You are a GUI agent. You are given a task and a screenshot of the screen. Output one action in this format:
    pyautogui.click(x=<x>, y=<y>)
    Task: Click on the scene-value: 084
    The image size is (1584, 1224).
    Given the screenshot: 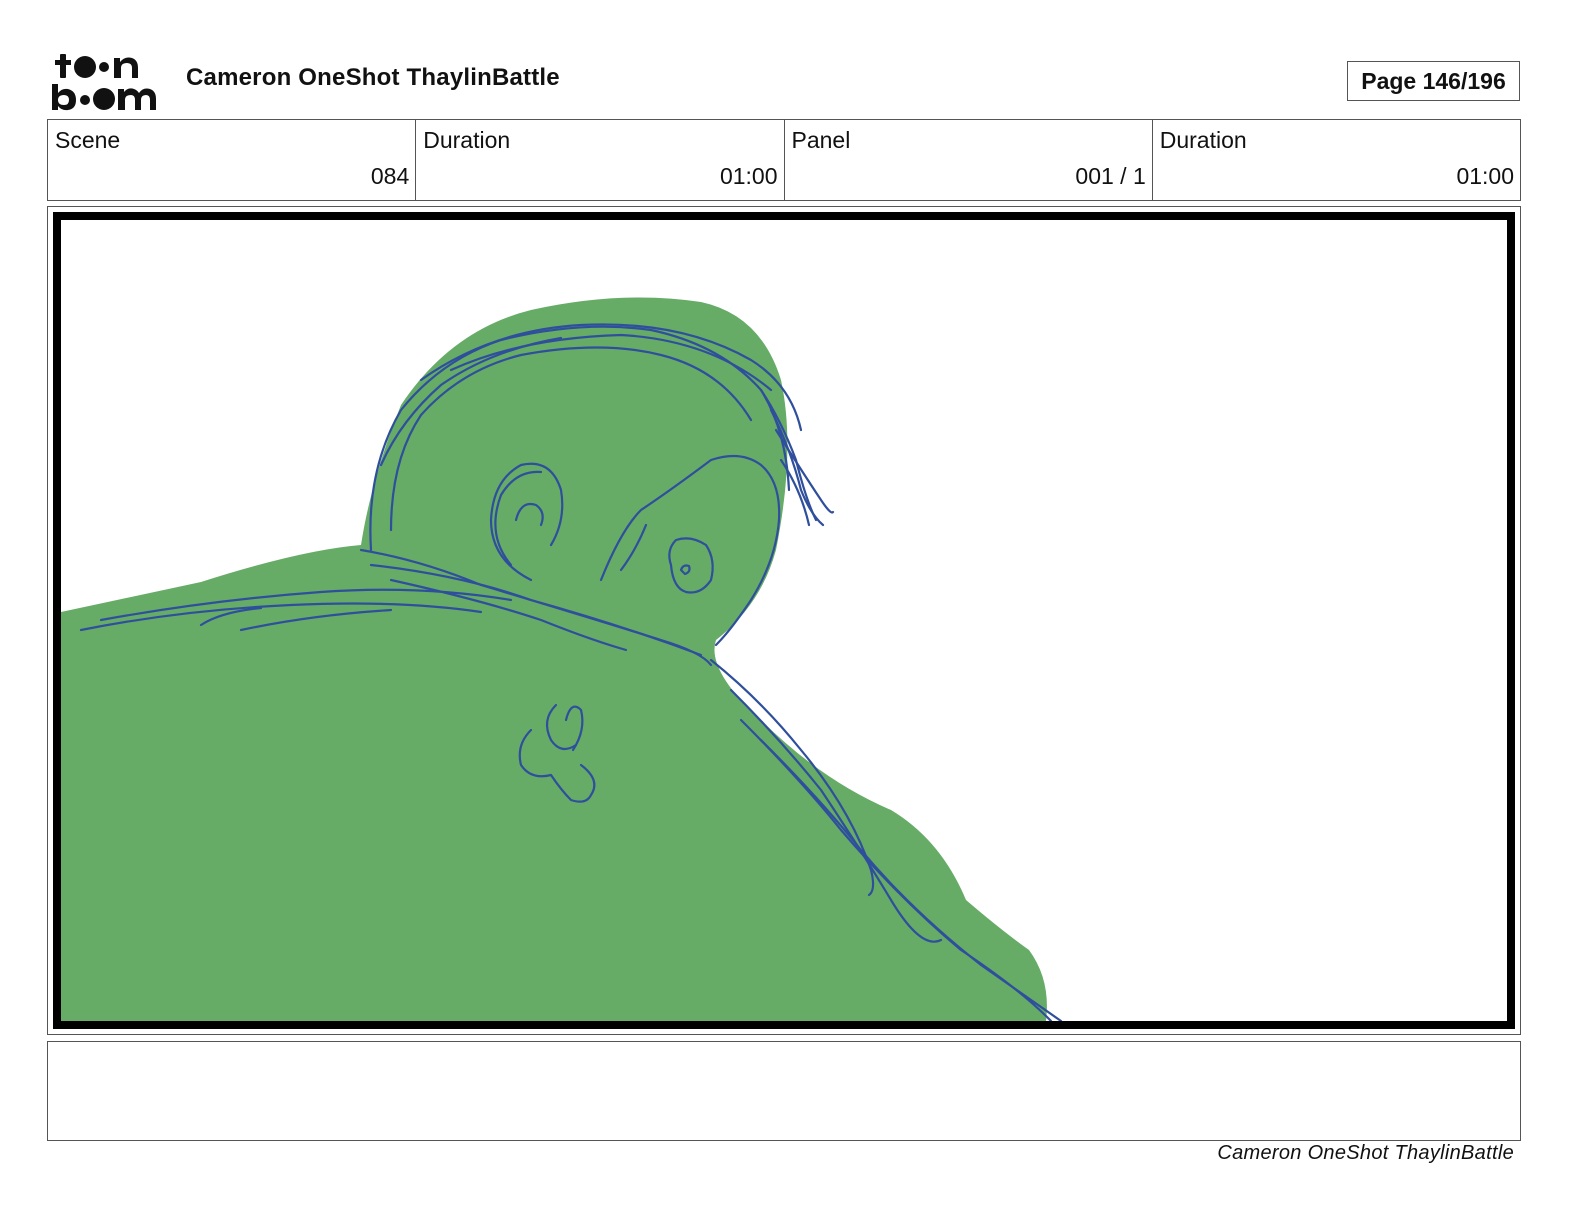 What is the action you would take?
    pyautogui.click(x=390, y=176)
    